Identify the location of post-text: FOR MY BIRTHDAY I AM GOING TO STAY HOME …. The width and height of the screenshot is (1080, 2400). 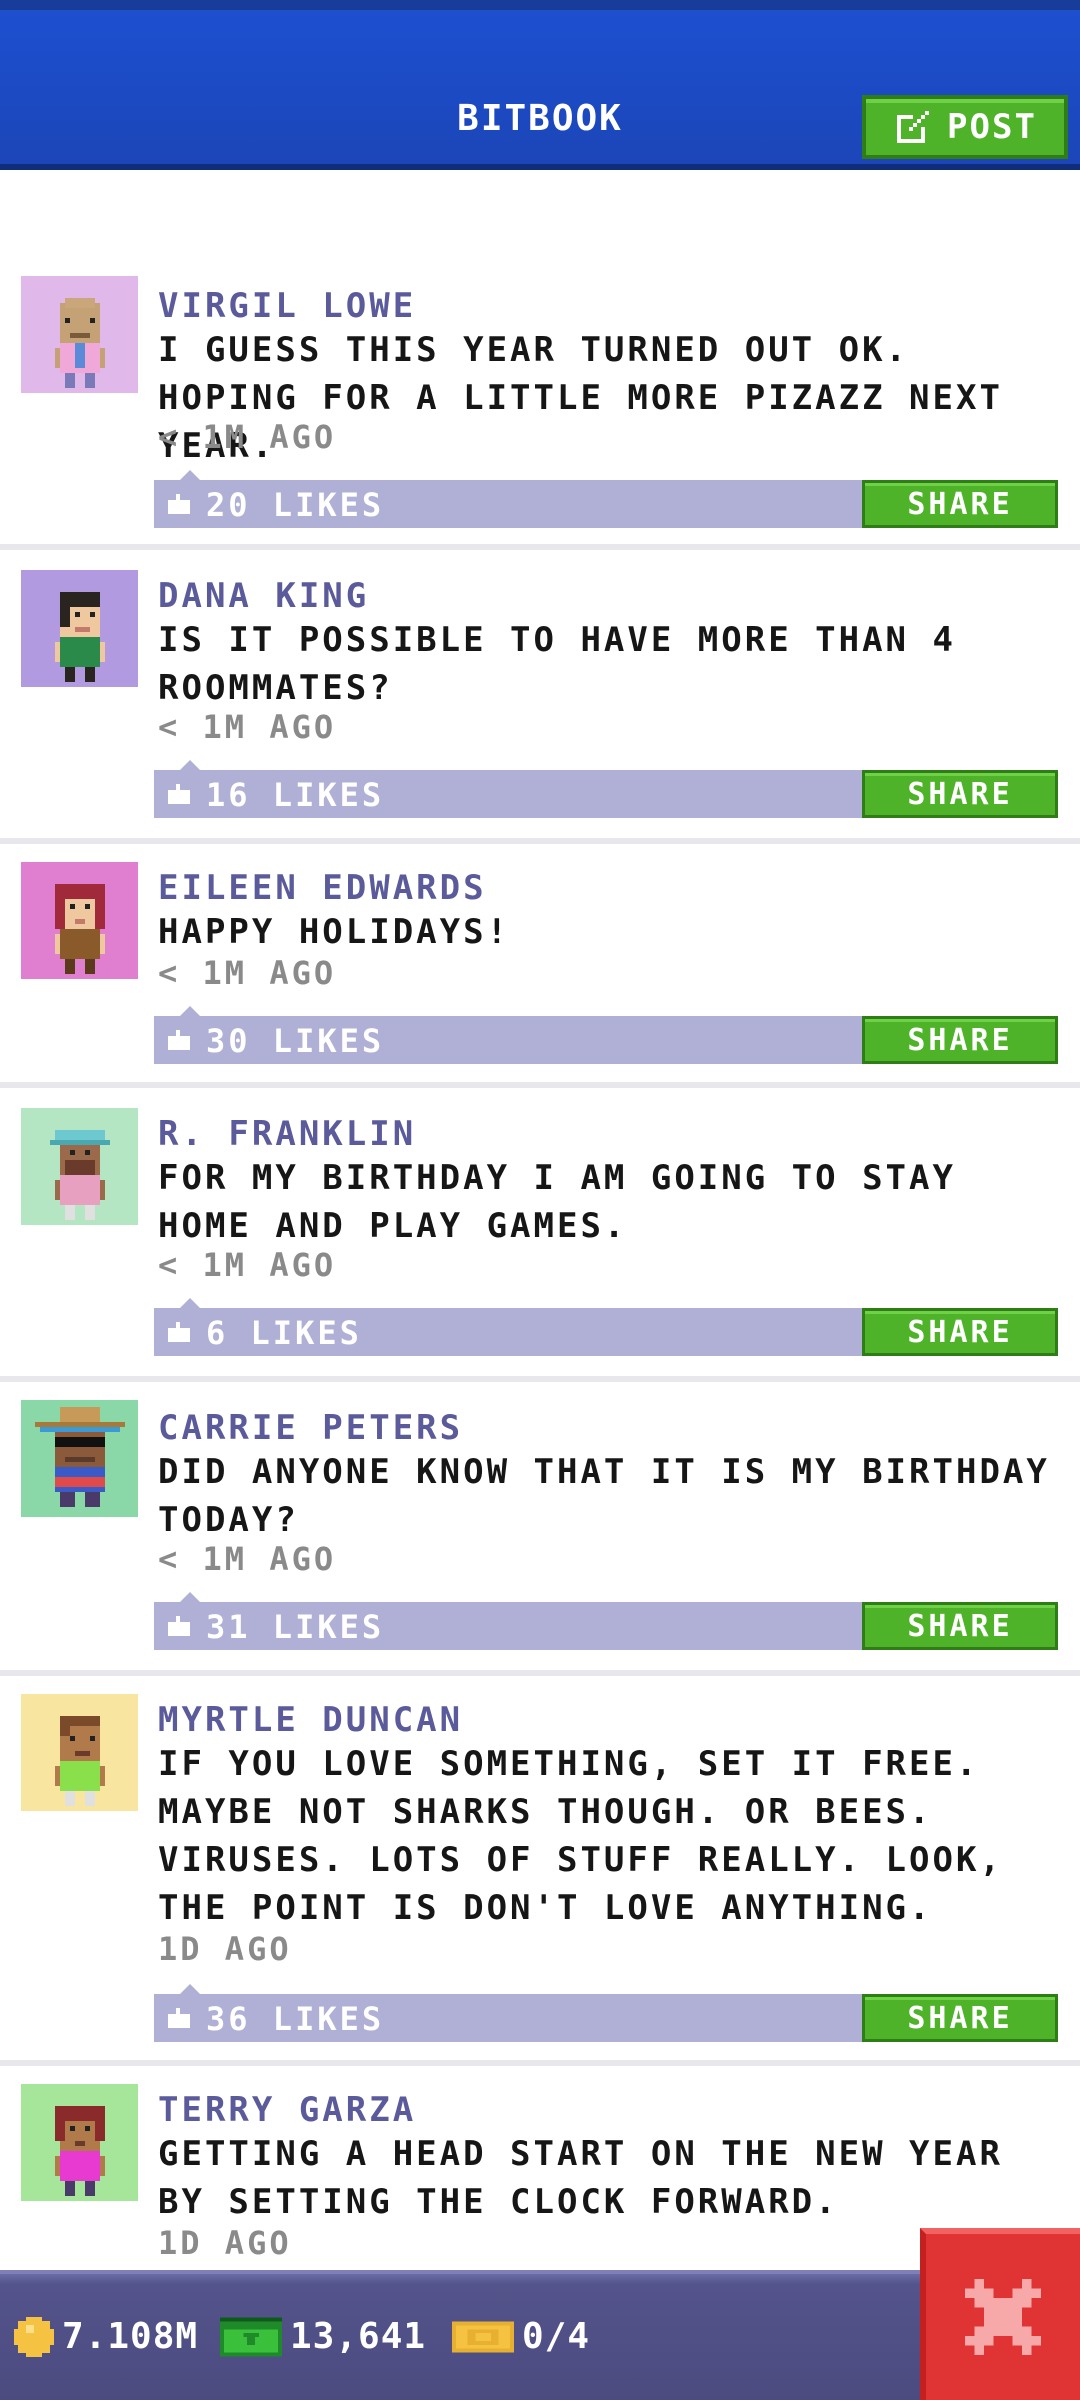
(557, 1202).